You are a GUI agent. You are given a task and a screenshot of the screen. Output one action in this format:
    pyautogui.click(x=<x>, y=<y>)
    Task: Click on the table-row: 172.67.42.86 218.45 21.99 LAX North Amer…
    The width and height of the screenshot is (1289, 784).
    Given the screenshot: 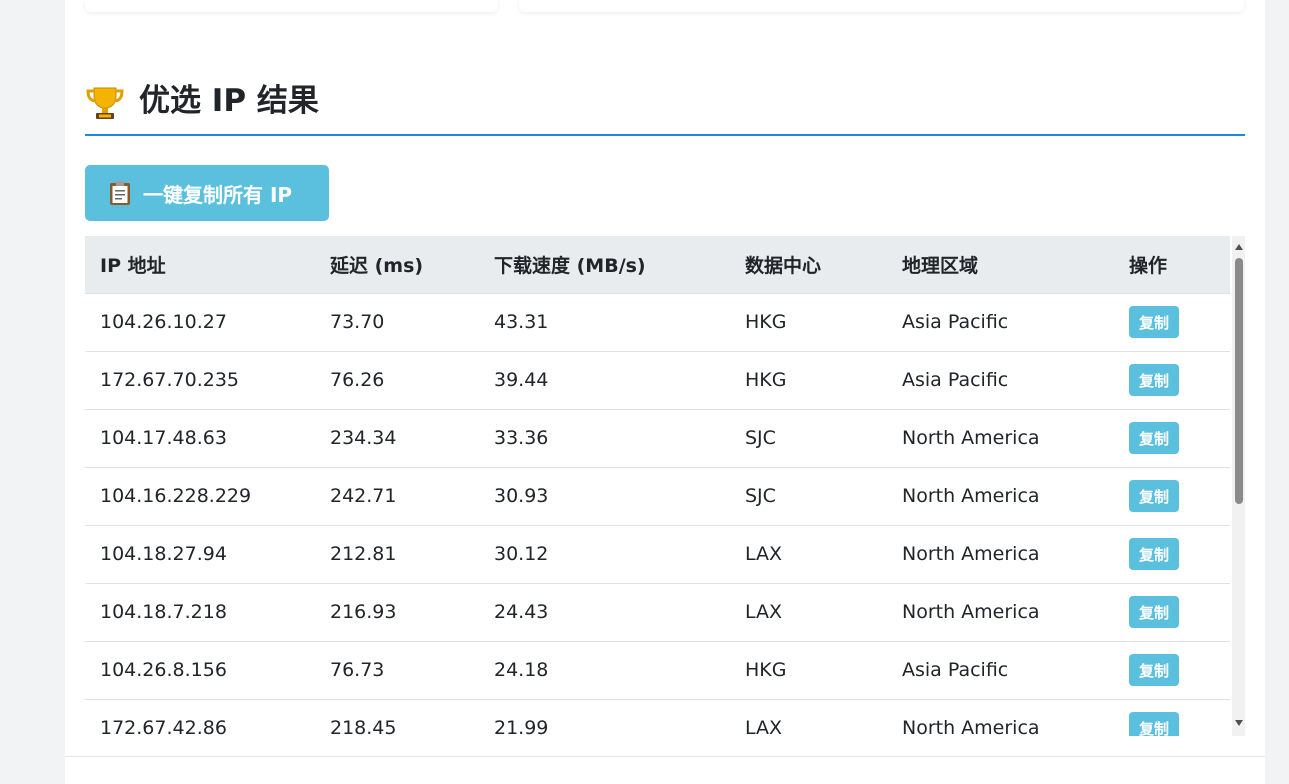 What is the action you would take?
    pyautogui.click(x=657, y=717)
    